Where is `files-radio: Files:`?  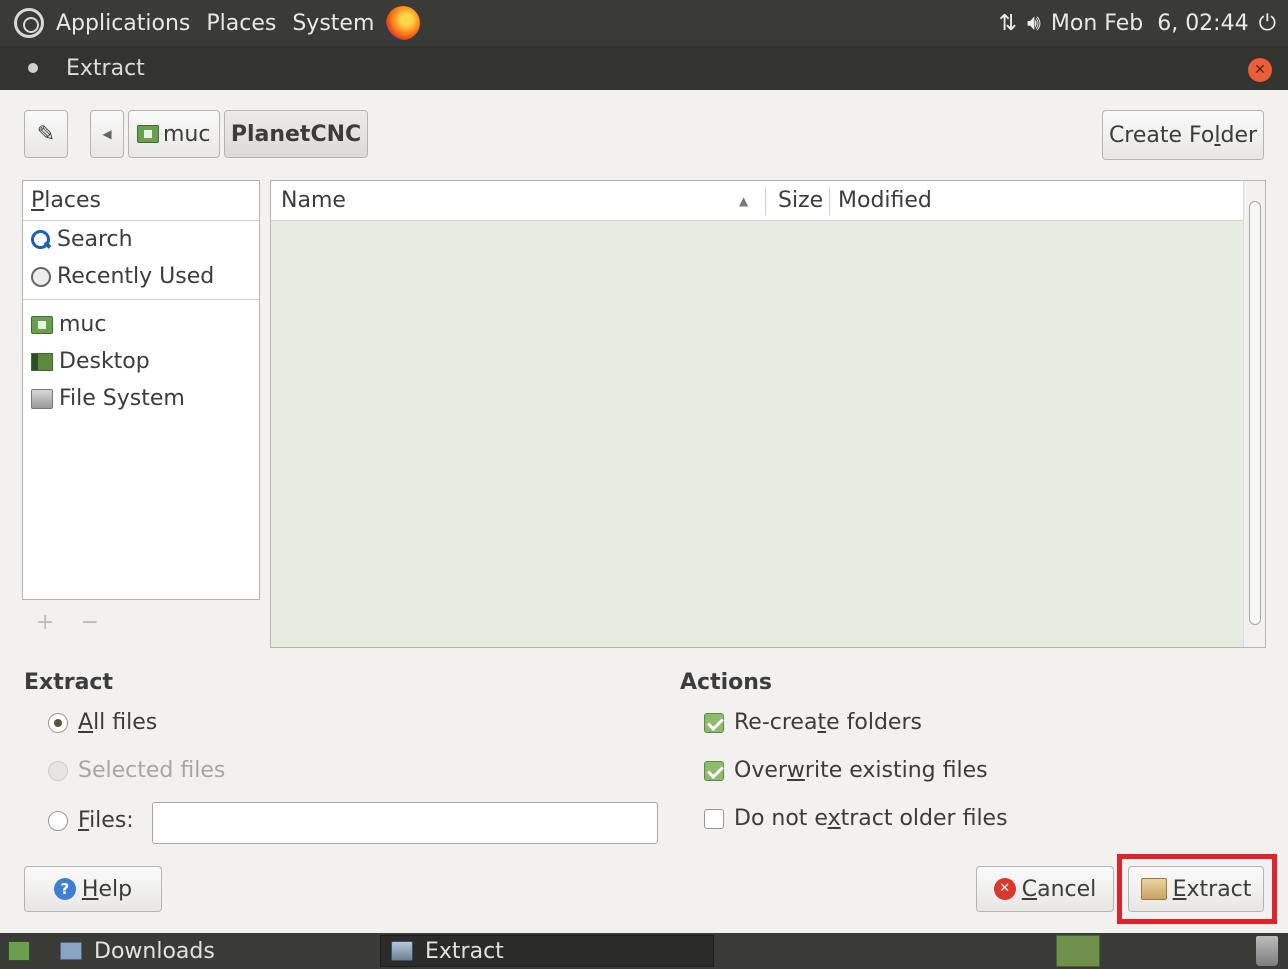
files-radio: Files: is located at coordinates (91, 820).